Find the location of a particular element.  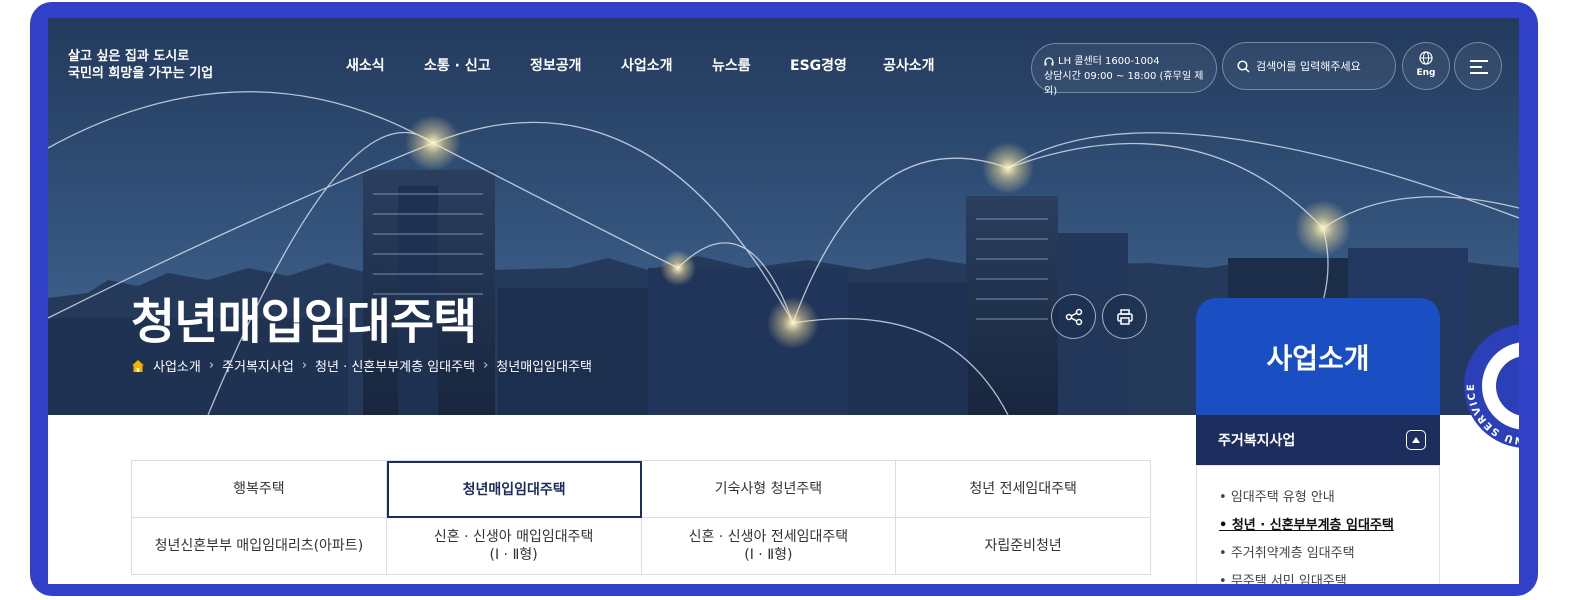

gnb-news: 새소식 is located at coordinates (365, 65).